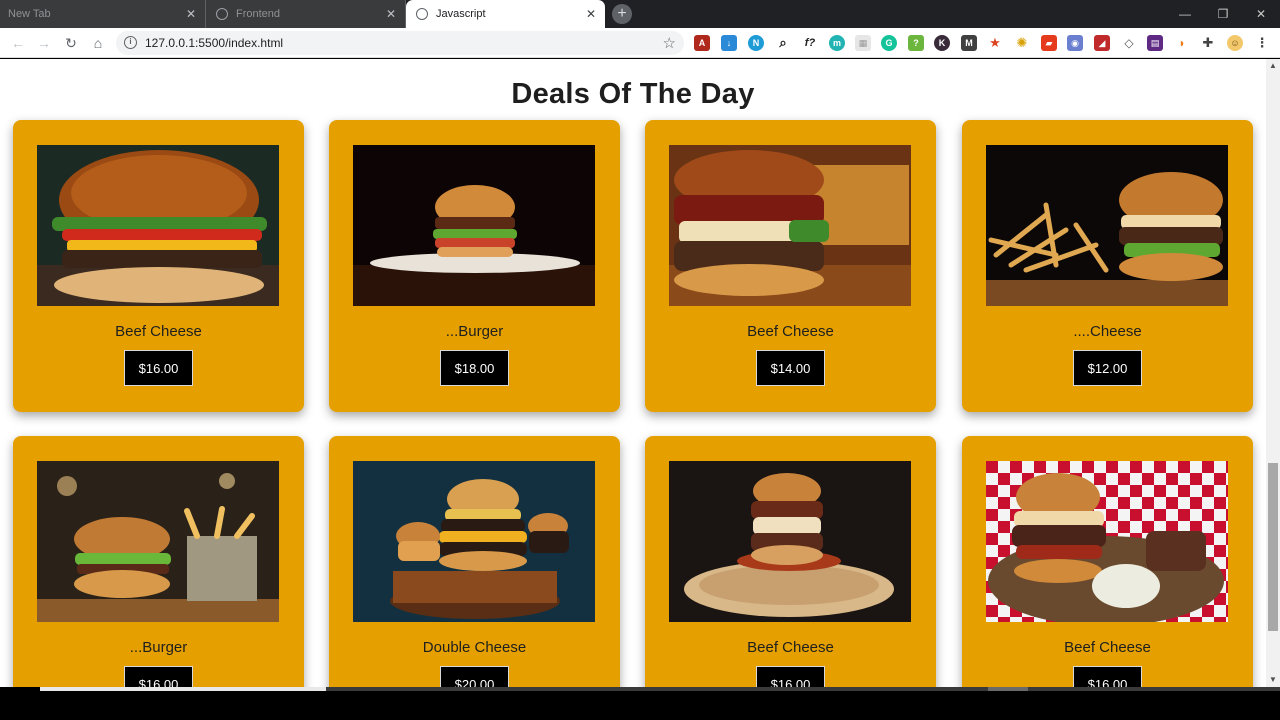 Image resolution: width=1280 pixels, height=720 pixels. What do you see at coordinates (790, 368) in the screenshot?
I see `price-button: $14.00` at bounding box center [790, 368].